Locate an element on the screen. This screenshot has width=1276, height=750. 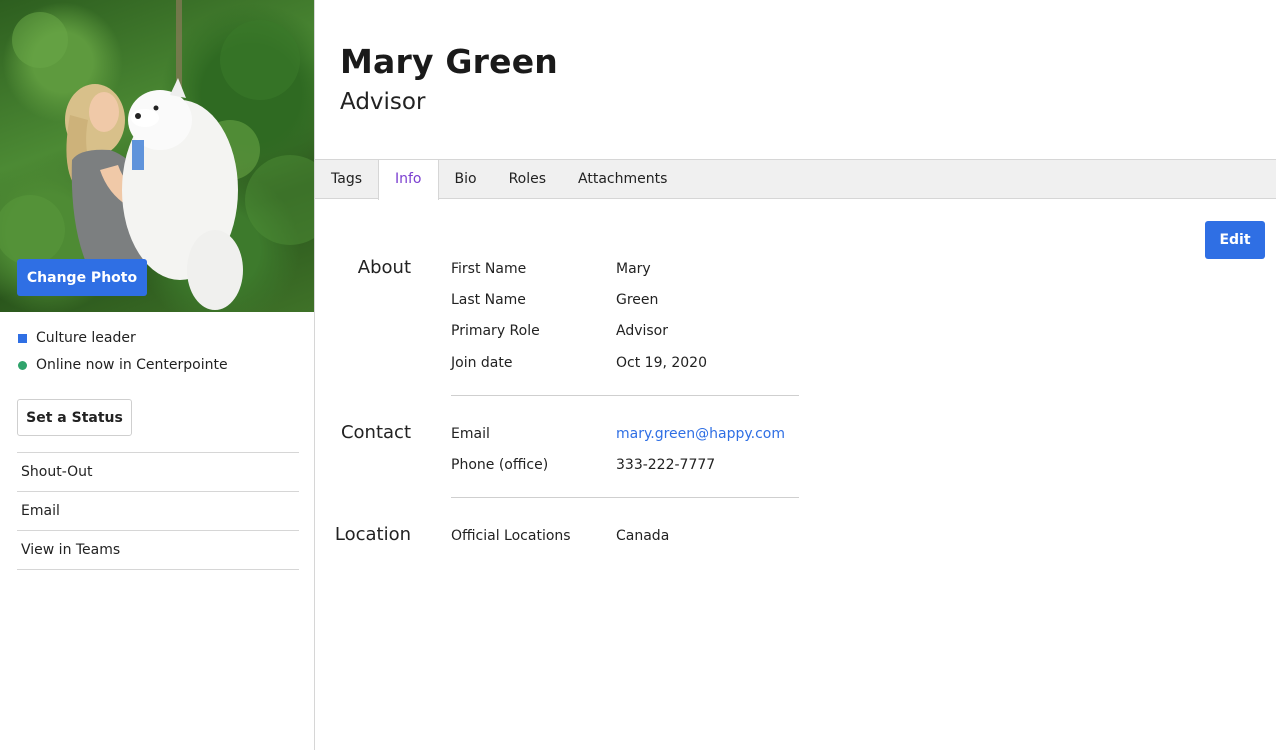
tab-attachments: Attachments is located at coordinates (622, 179).